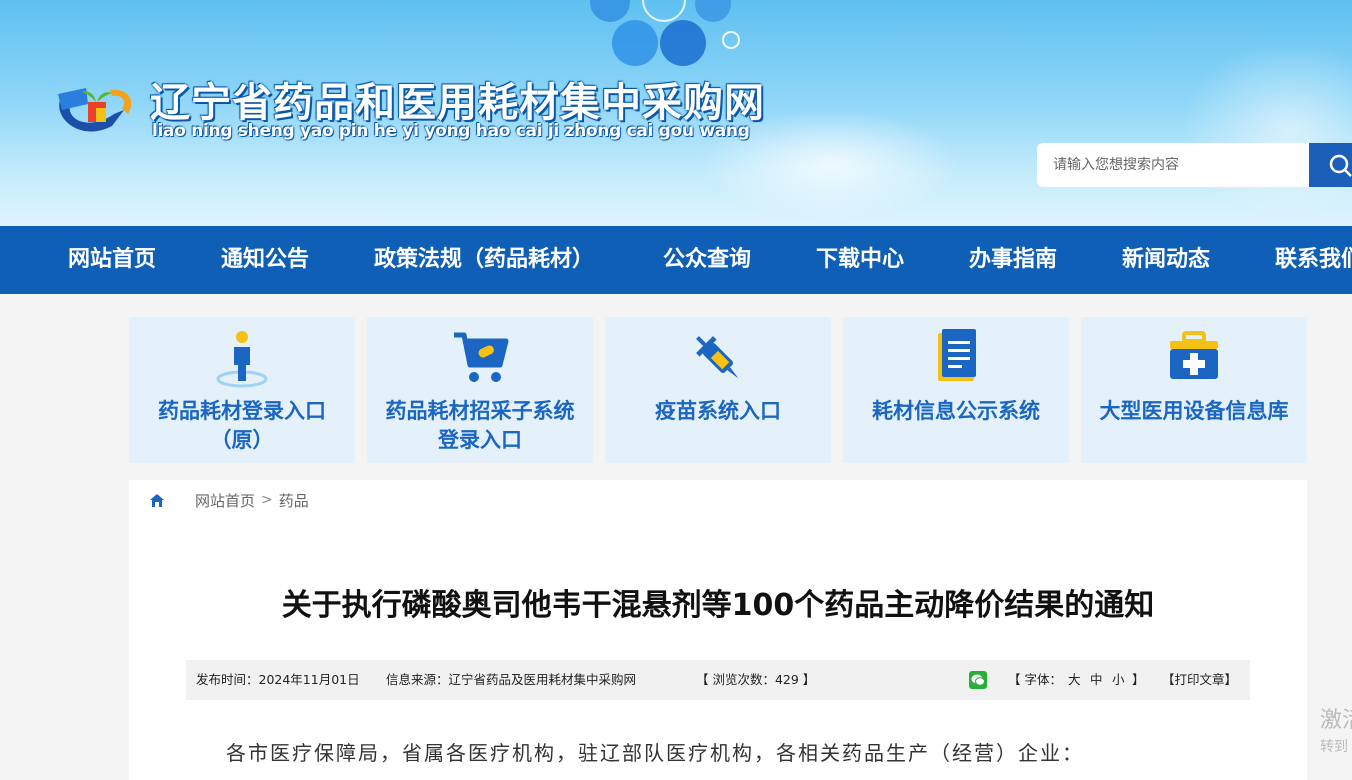  I want to click on search-box, so click(1194, 165).